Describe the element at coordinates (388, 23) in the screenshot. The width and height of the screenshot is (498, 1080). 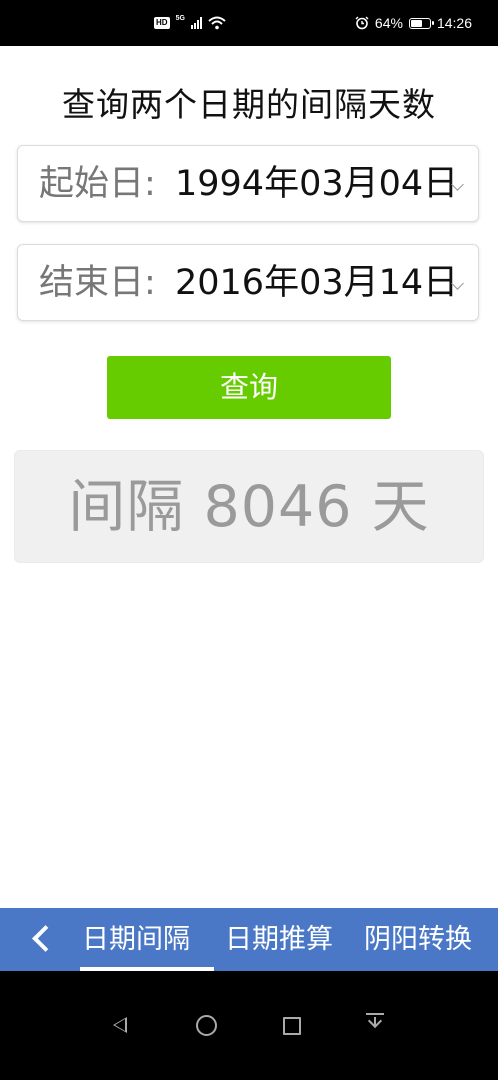
I see `battery-percent: 64%` at that location.